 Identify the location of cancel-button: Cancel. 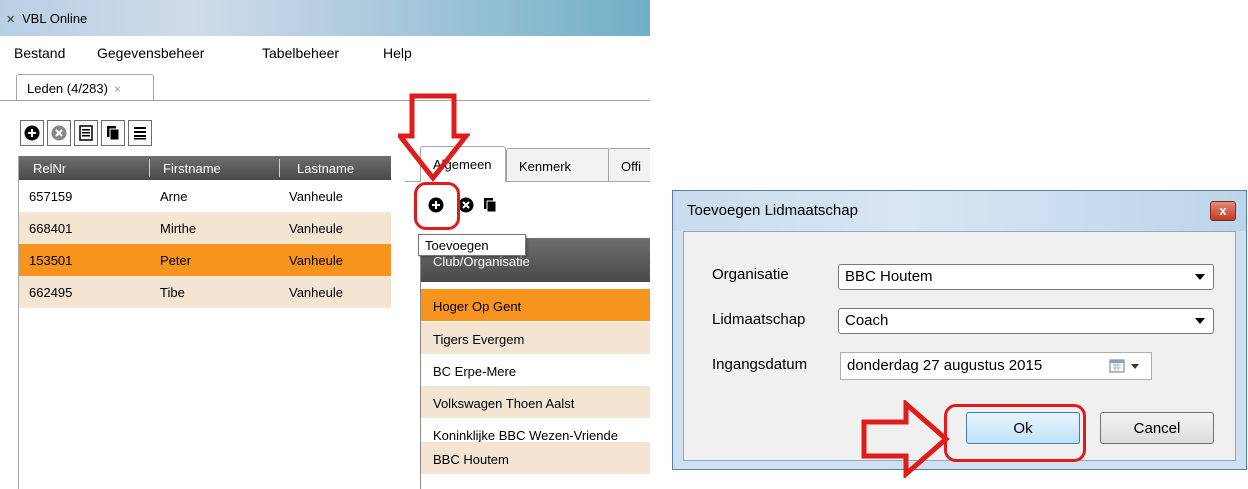
(1157, 428).